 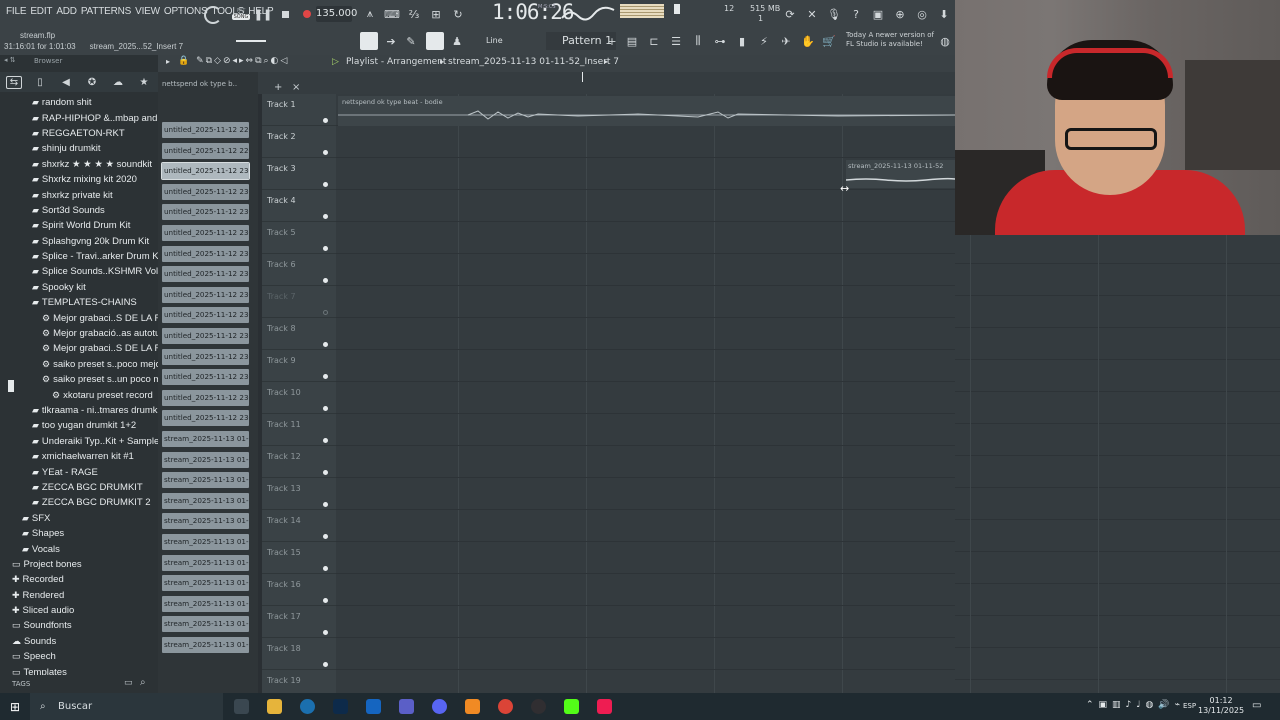 I want to click on track-header: Track 5, so click(x=299, y=238).